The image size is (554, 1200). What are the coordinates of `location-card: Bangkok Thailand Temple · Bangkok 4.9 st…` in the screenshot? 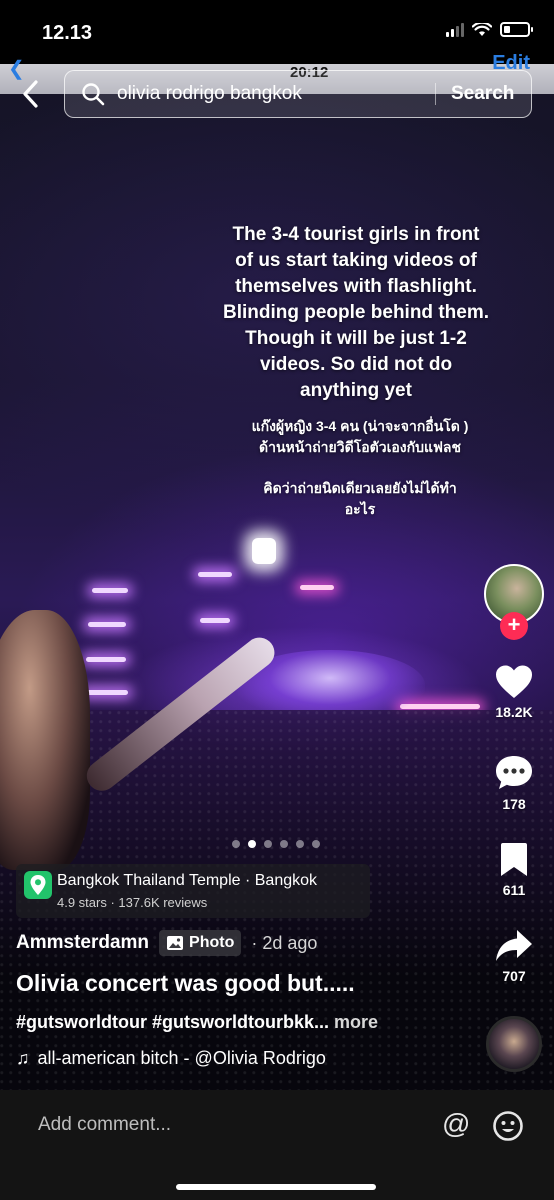 It's located at (193, 891).